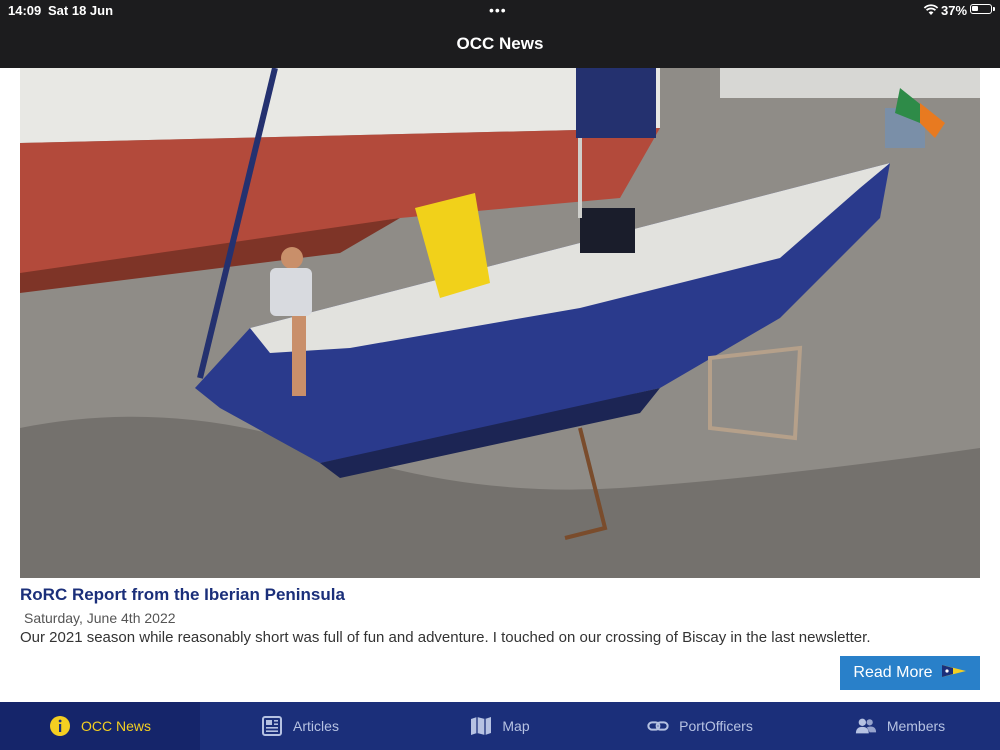 Image resolution: width=1000 pixels, height=750 pixels. Describe the element at coordinates (272, 726) in the screenshot. I see `newspaper-icon` at that location.